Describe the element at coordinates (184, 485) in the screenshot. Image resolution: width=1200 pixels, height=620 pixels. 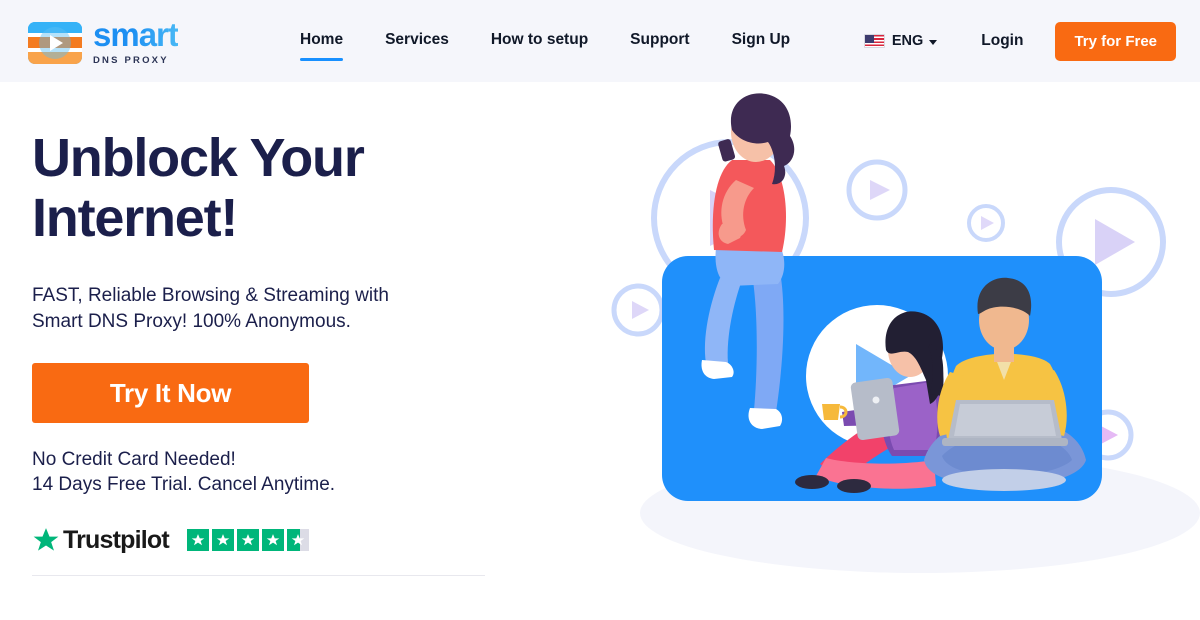
I see `hero-note-line-2: 14 Days Free Trial. Cancel Anytime.` at that location.